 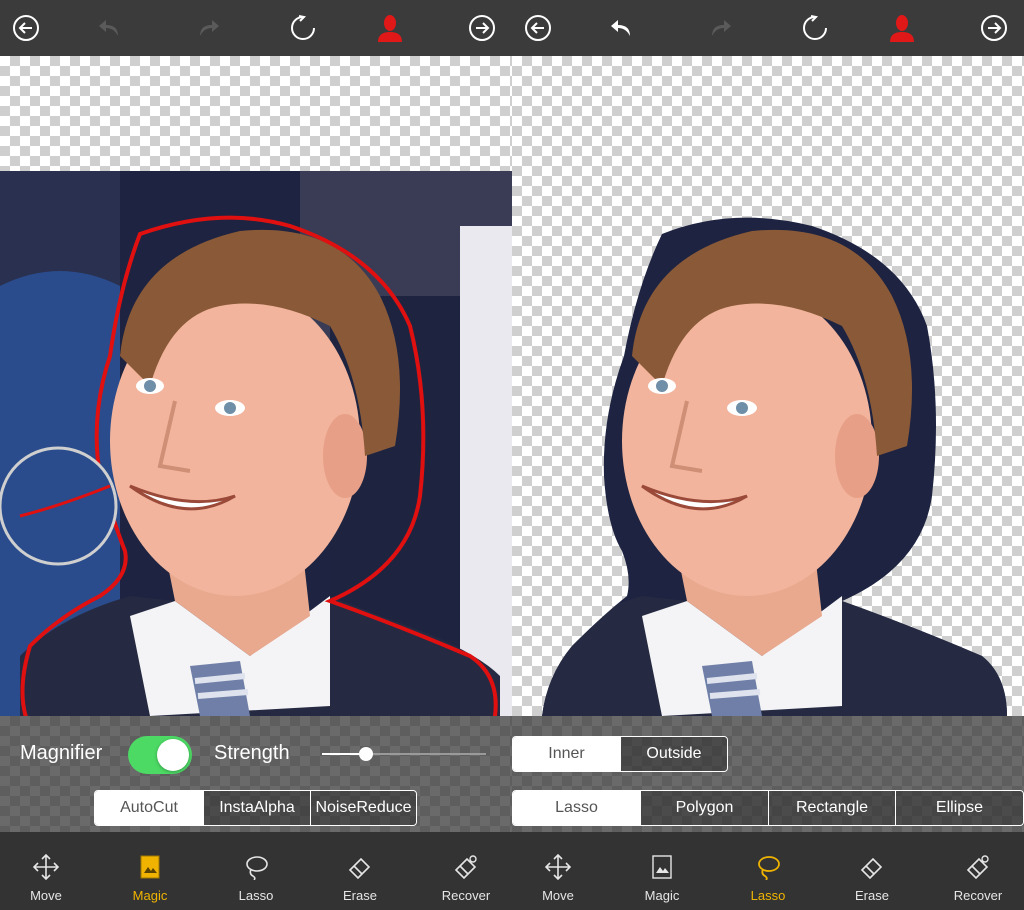 I want to click on magnifier-toggle, so click(x=160, y=755).